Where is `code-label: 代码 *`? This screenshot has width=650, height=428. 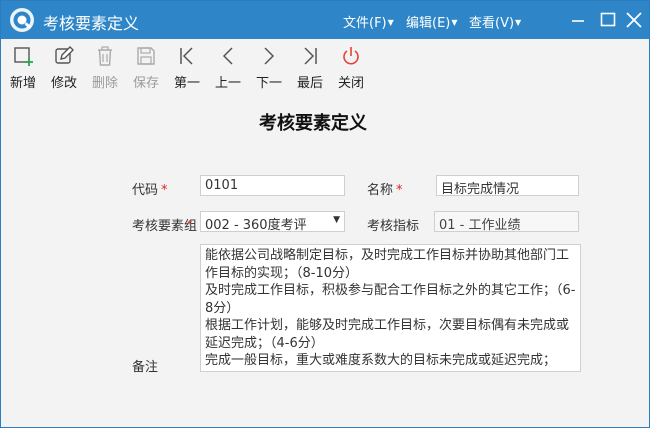 code-label: 代码 * is located at coordinates (150, 190).